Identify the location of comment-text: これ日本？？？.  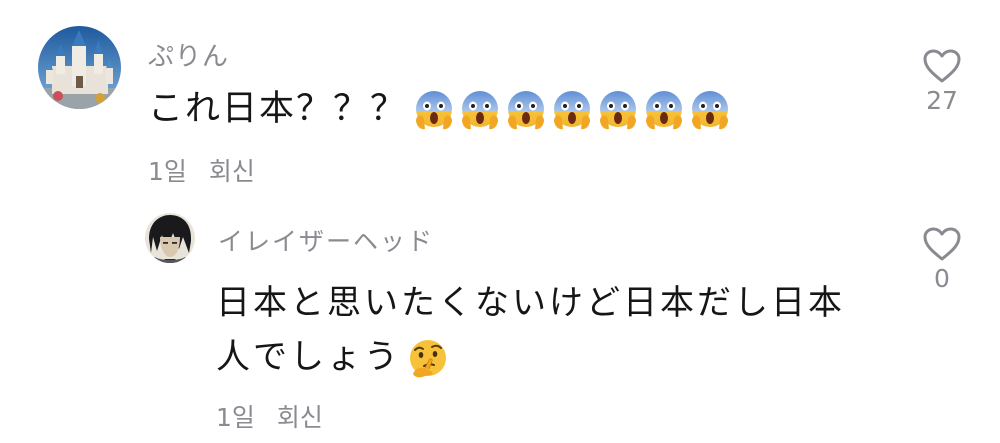
(439, 109).